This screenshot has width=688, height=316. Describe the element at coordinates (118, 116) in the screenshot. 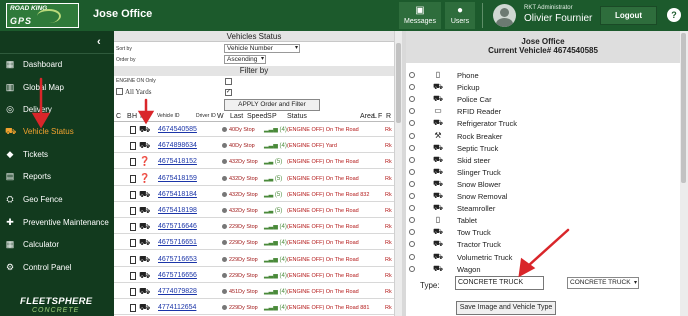

I see `column-header: C` at that location.